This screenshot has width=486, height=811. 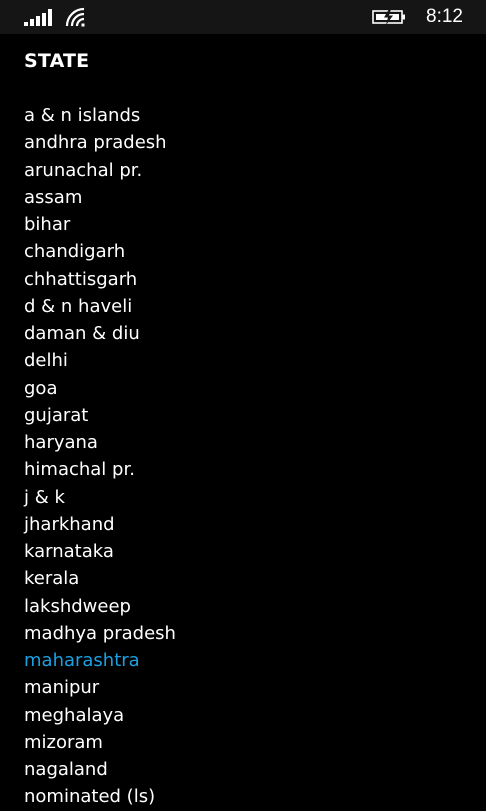 I want to click on list-item: a & n islands, so click(x=244, y=115).